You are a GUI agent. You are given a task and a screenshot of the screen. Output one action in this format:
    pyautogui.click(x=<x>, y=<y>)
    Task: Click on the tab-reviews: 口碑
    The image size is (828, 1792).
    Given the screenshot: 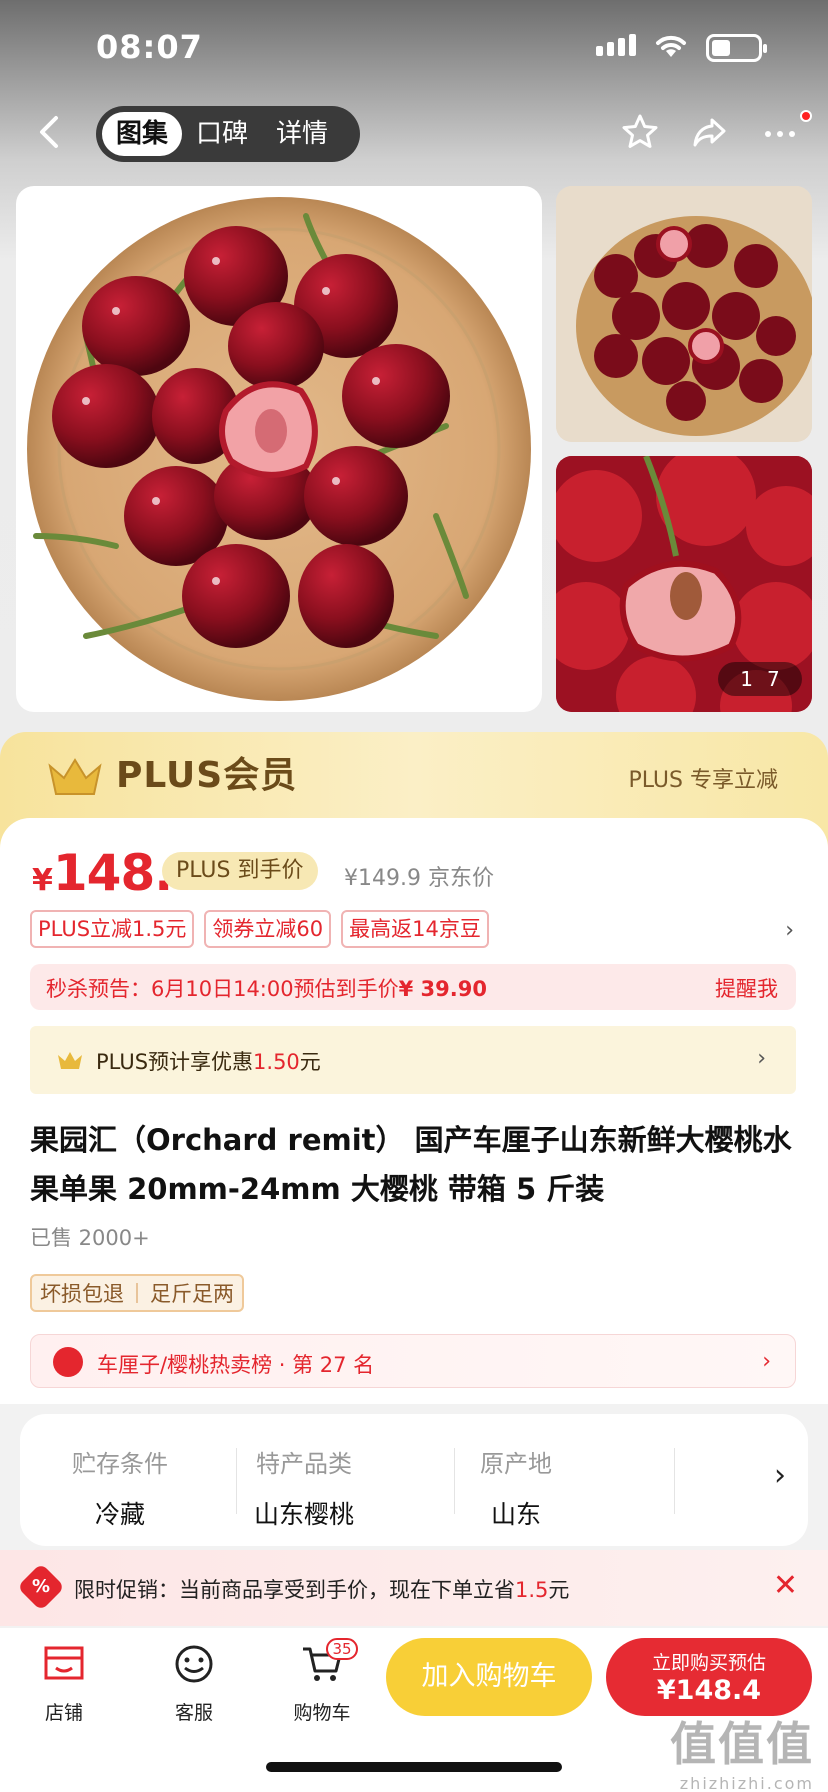 What is the action you would take?
    pyautogui.click(x=222, y=134)
    